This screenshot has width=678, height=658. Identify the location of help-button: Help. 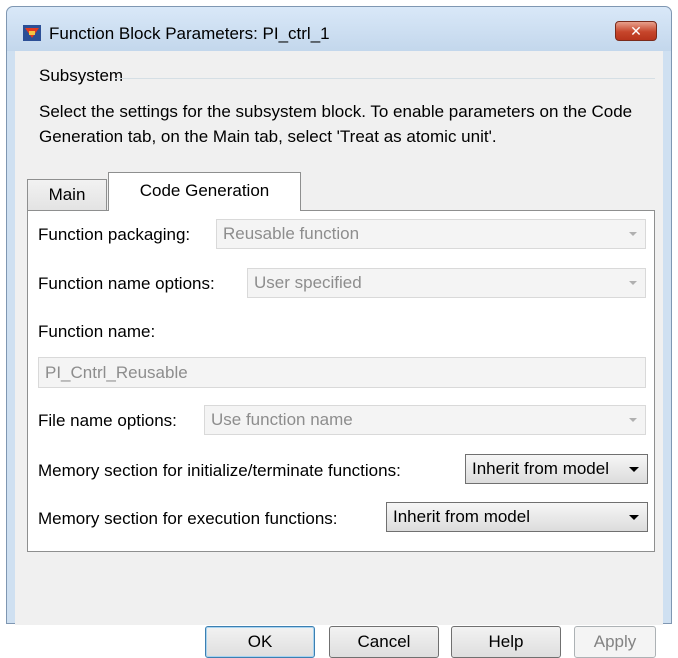
(506, 642).